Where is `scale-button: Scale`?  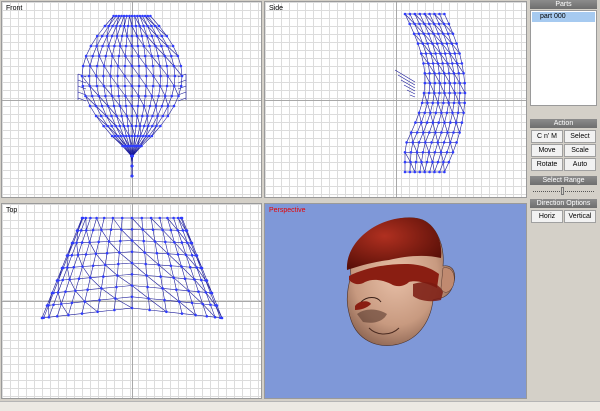 scale-button: Scale is located at coordinates (580, 150).